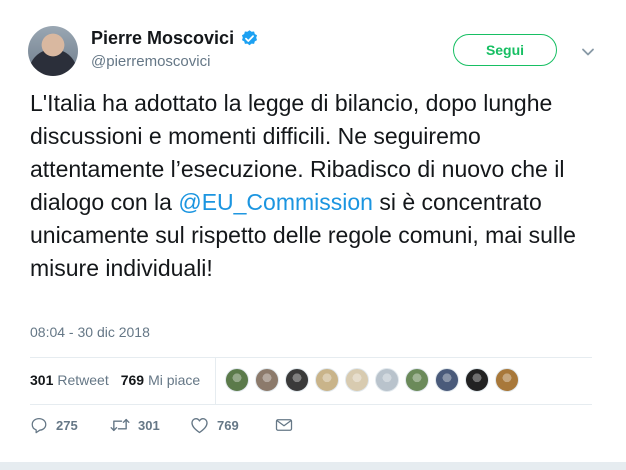  I want to click on bottom-border, so click(313, 466).